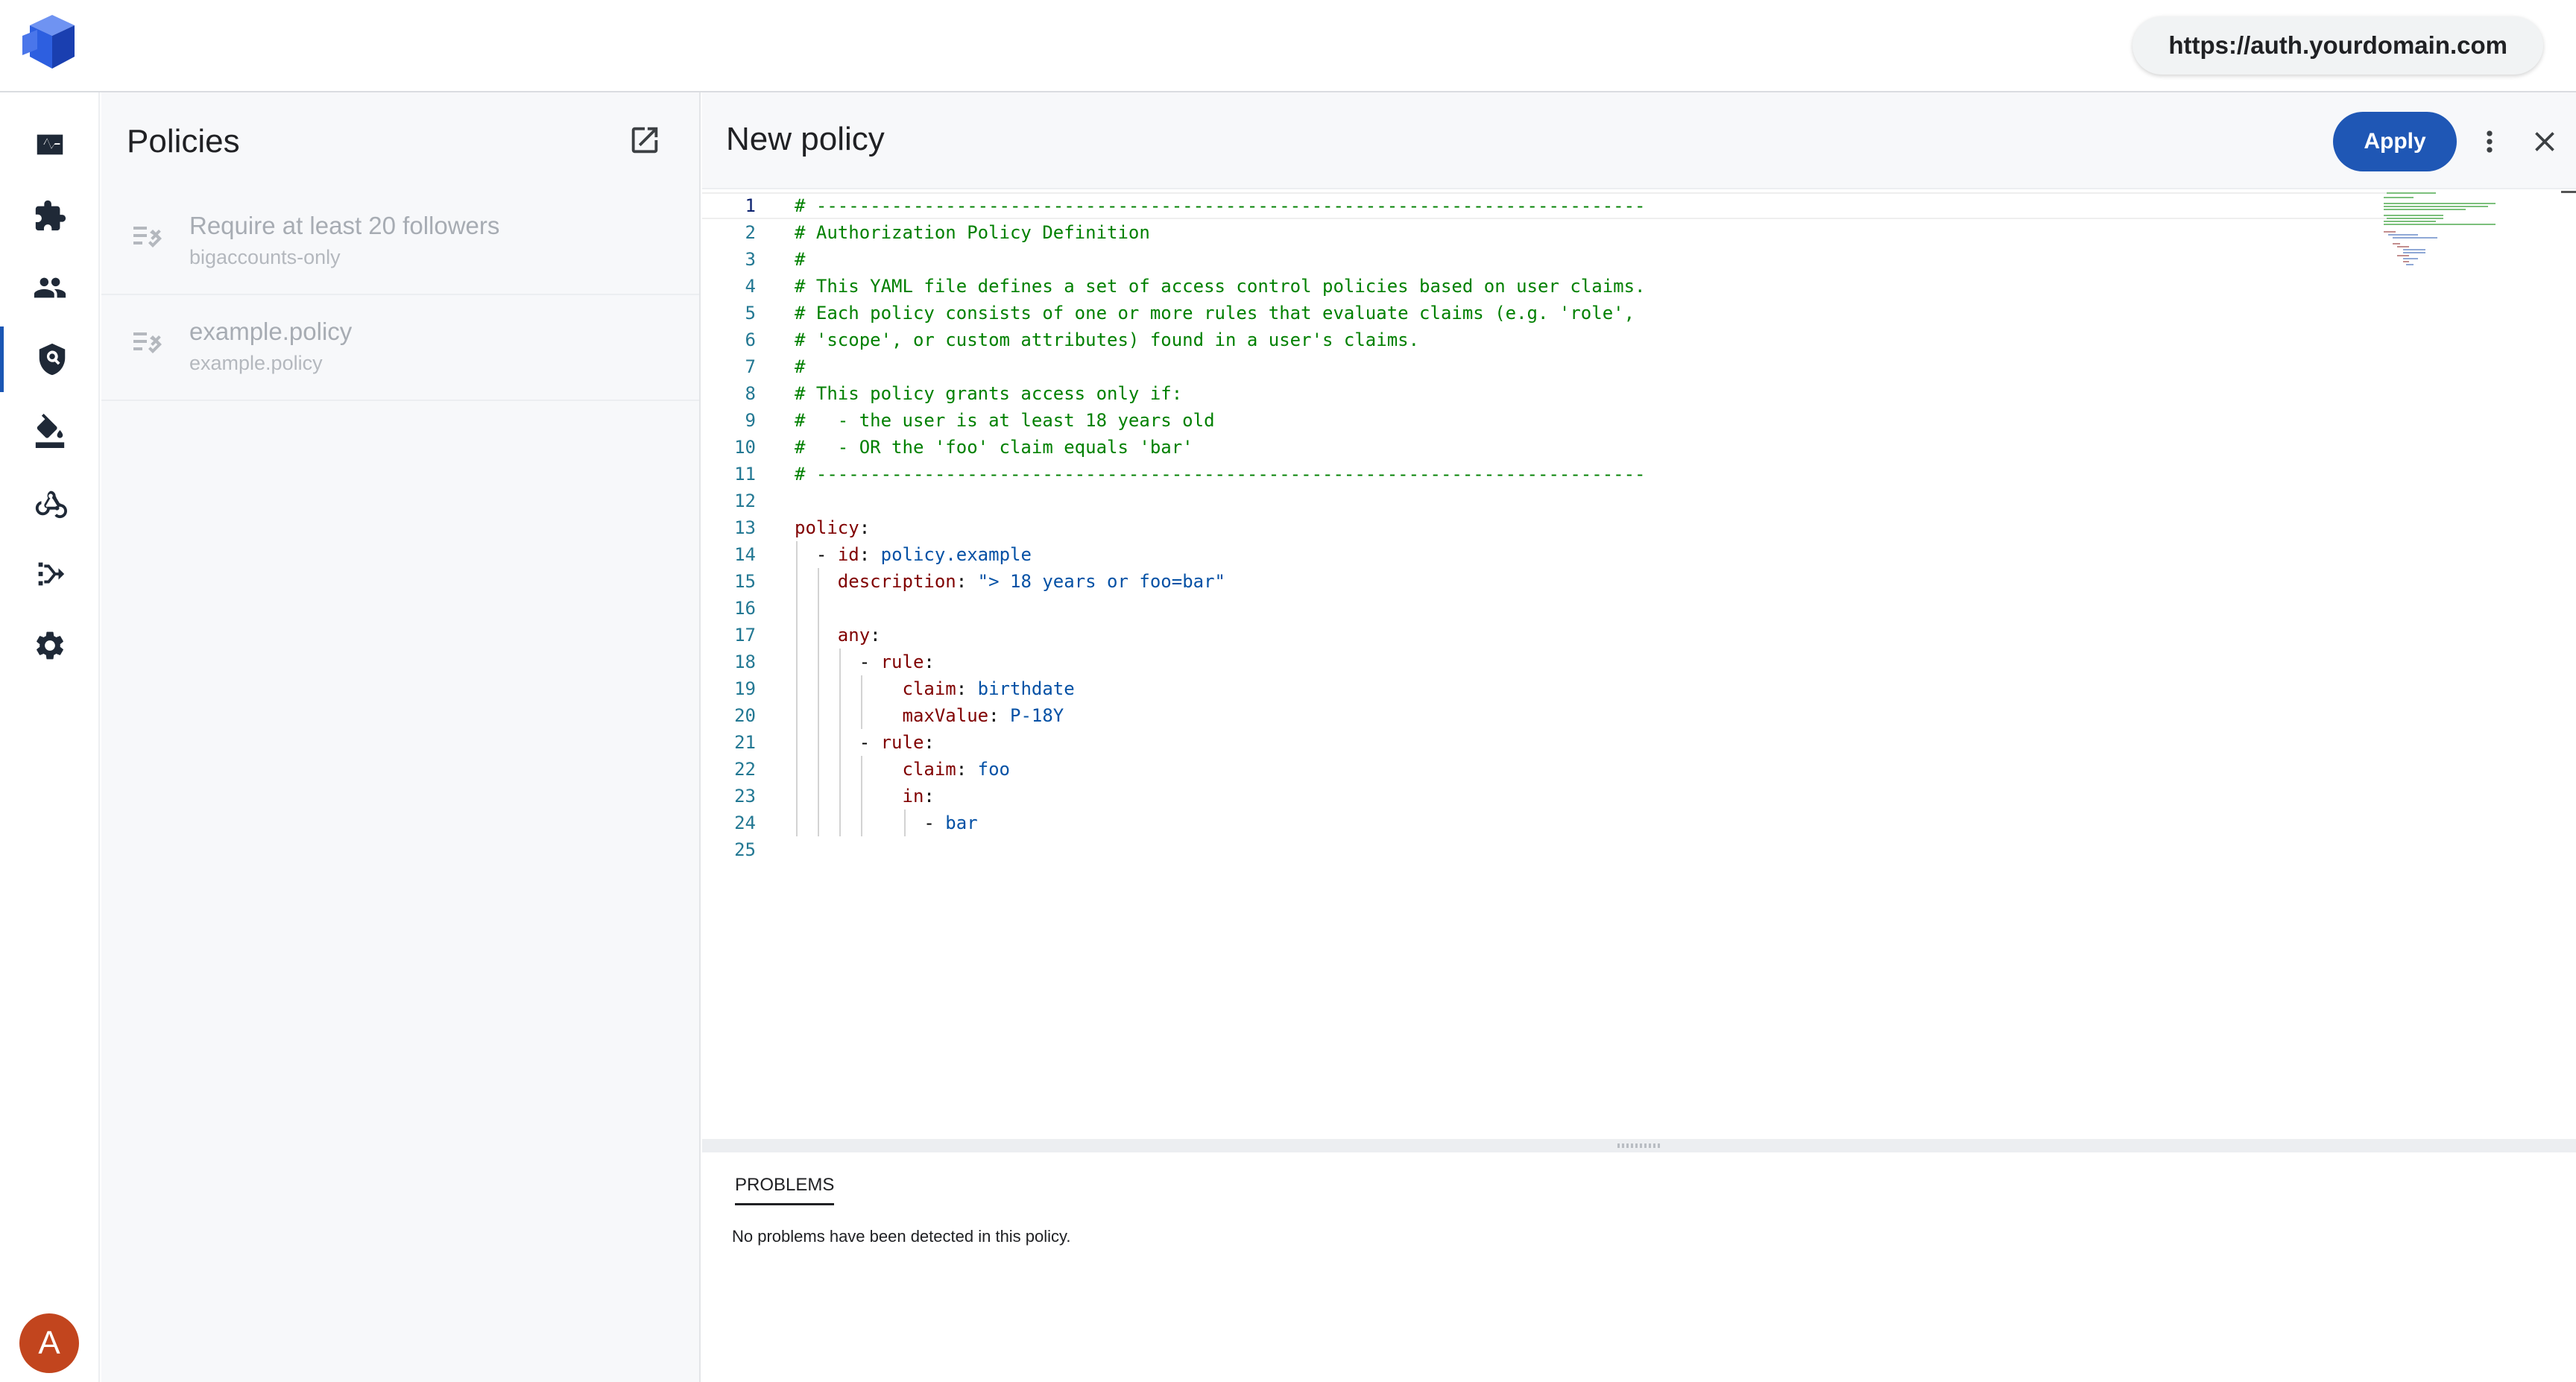  What do you see at coordinates (745, 796) in the screenshot?
I see `line-number: 23` at bounding box center [745, 796].